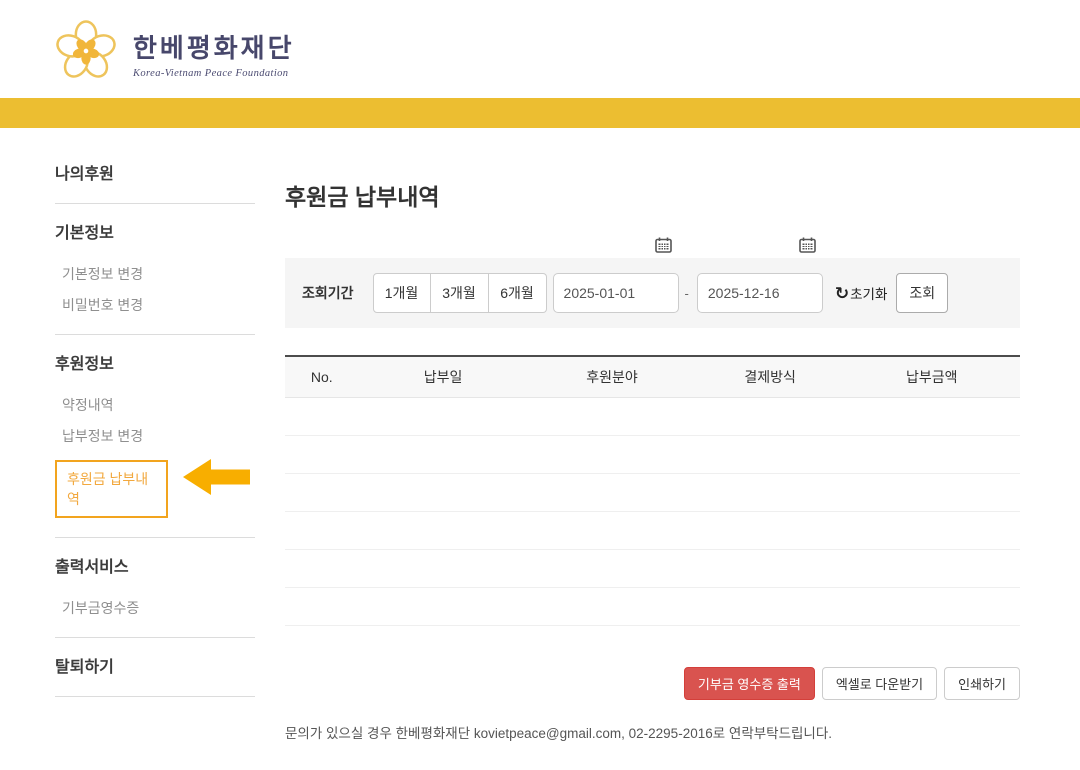  Describe the element at coordinates (922, 293) in the screenshot. I see `search-button: 조회` at that location.